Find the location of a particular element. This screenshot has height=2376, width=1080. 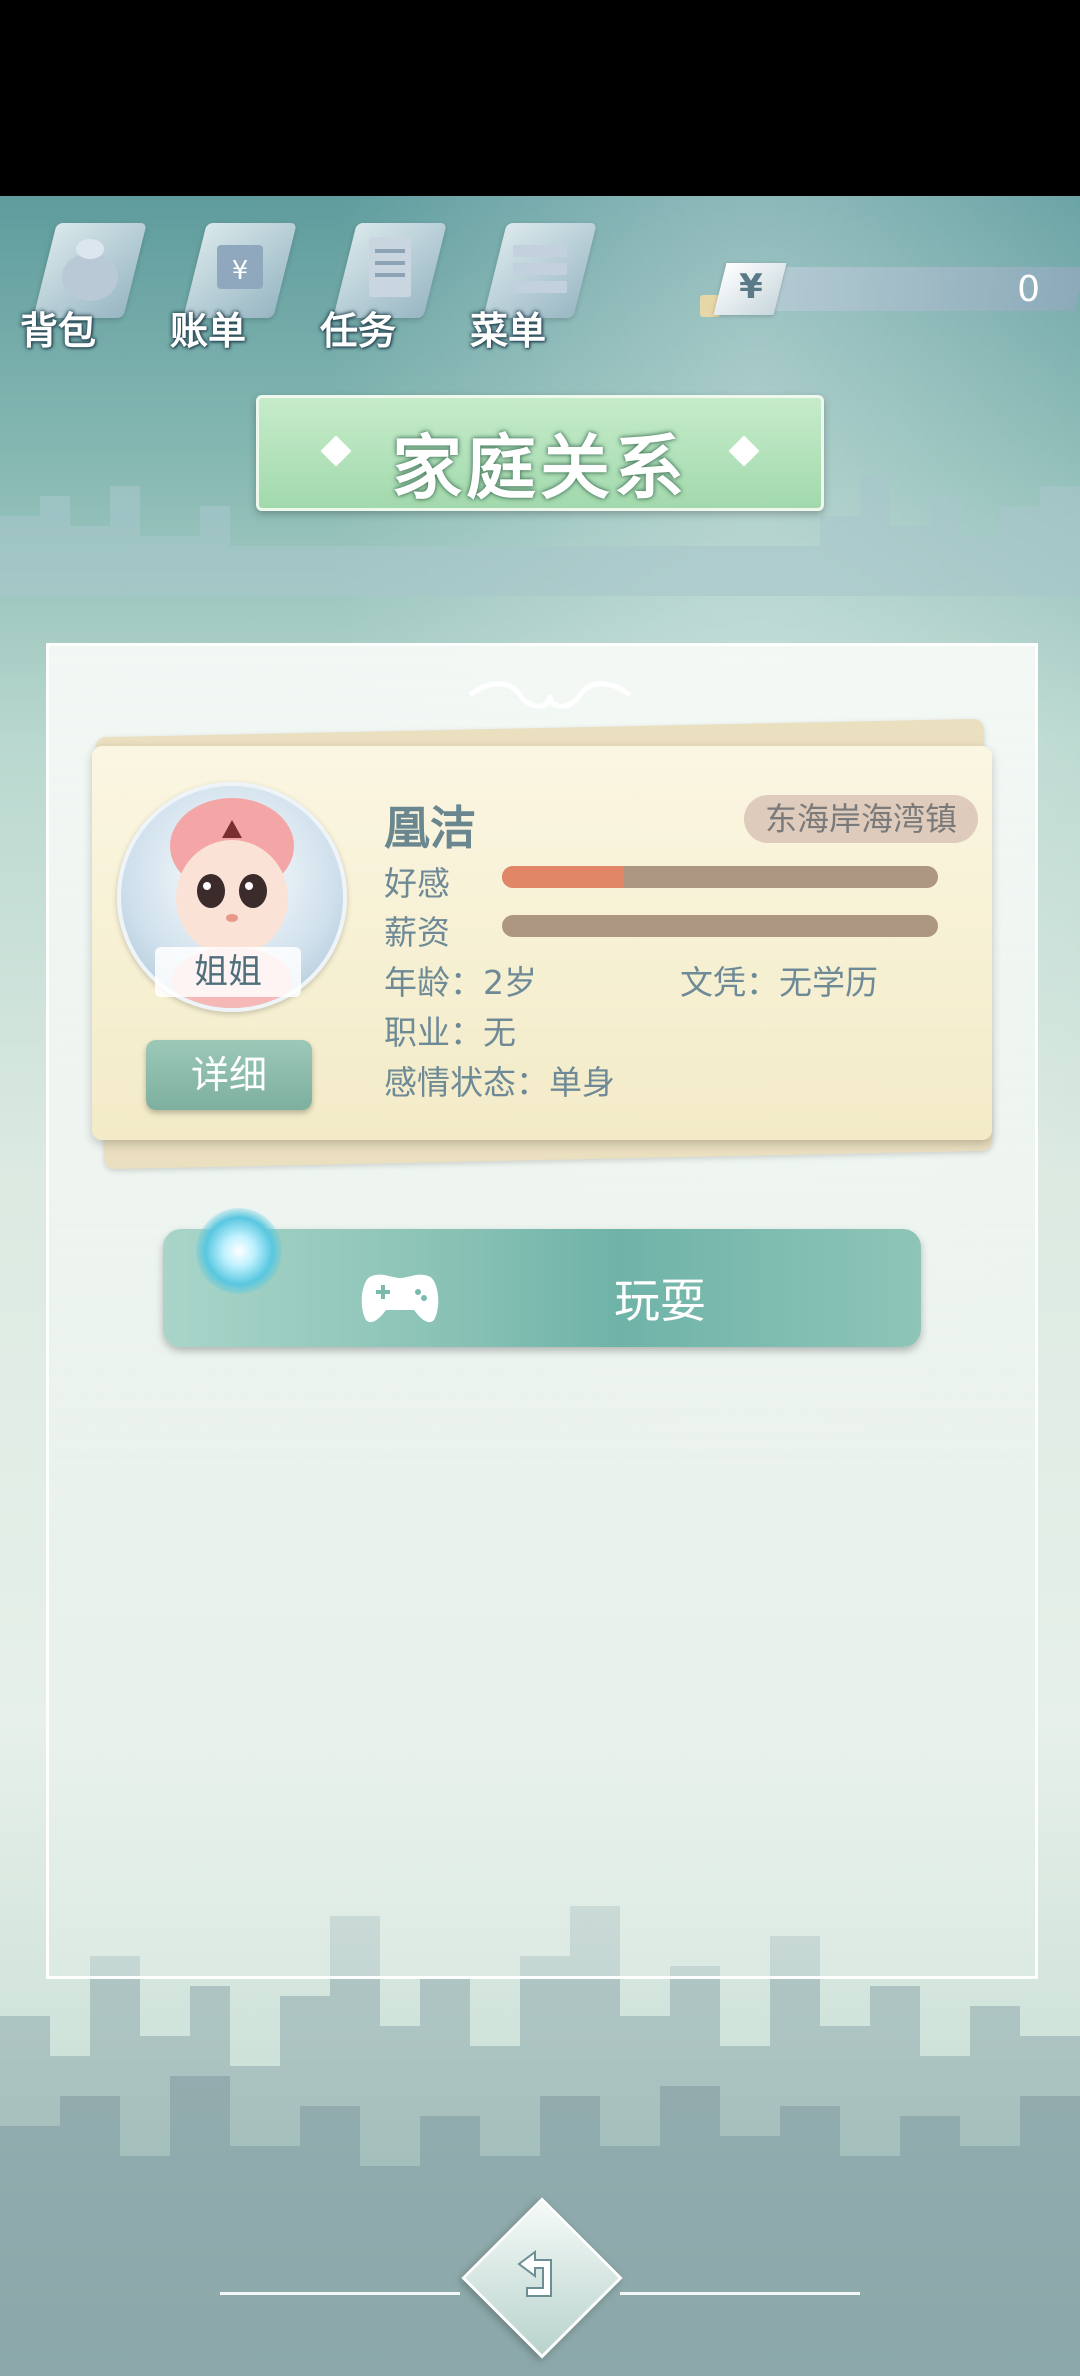

bill-icon: ¥ is located at coordinates (240, 267).